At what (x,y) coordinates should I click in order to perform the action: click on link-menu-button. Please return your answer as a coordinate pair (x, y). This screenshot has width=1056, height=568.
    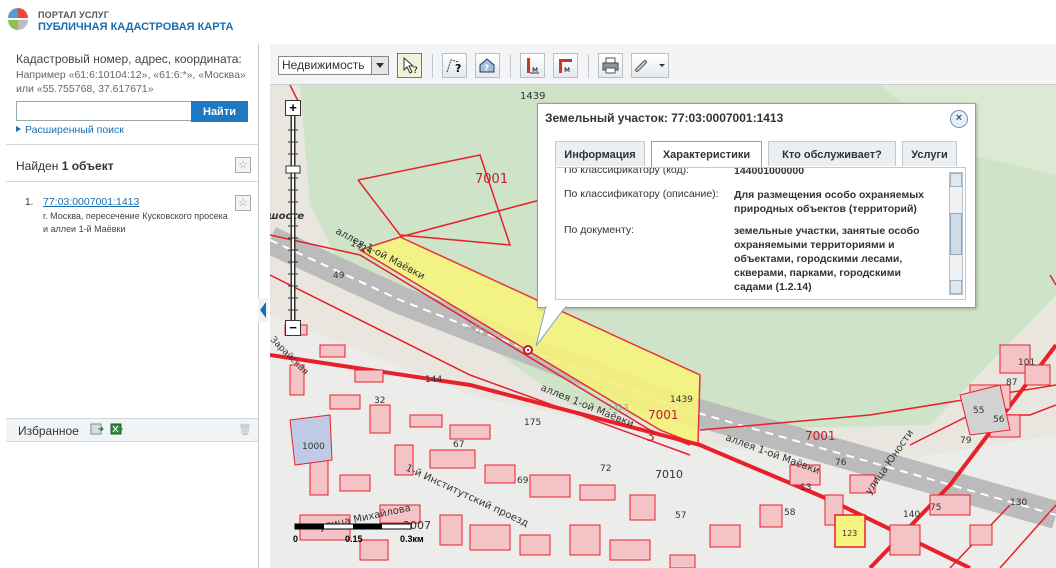
    Looking at the image, I should click on (650, 65).